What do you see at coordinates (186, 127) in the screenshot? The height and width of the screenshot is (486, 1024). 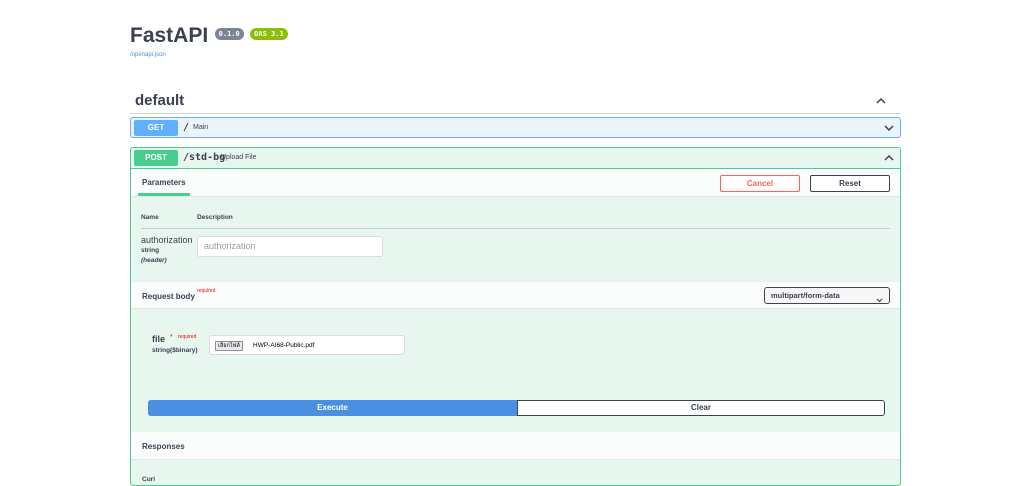 I see `operation-path: /` at bounding box center [186, 127].